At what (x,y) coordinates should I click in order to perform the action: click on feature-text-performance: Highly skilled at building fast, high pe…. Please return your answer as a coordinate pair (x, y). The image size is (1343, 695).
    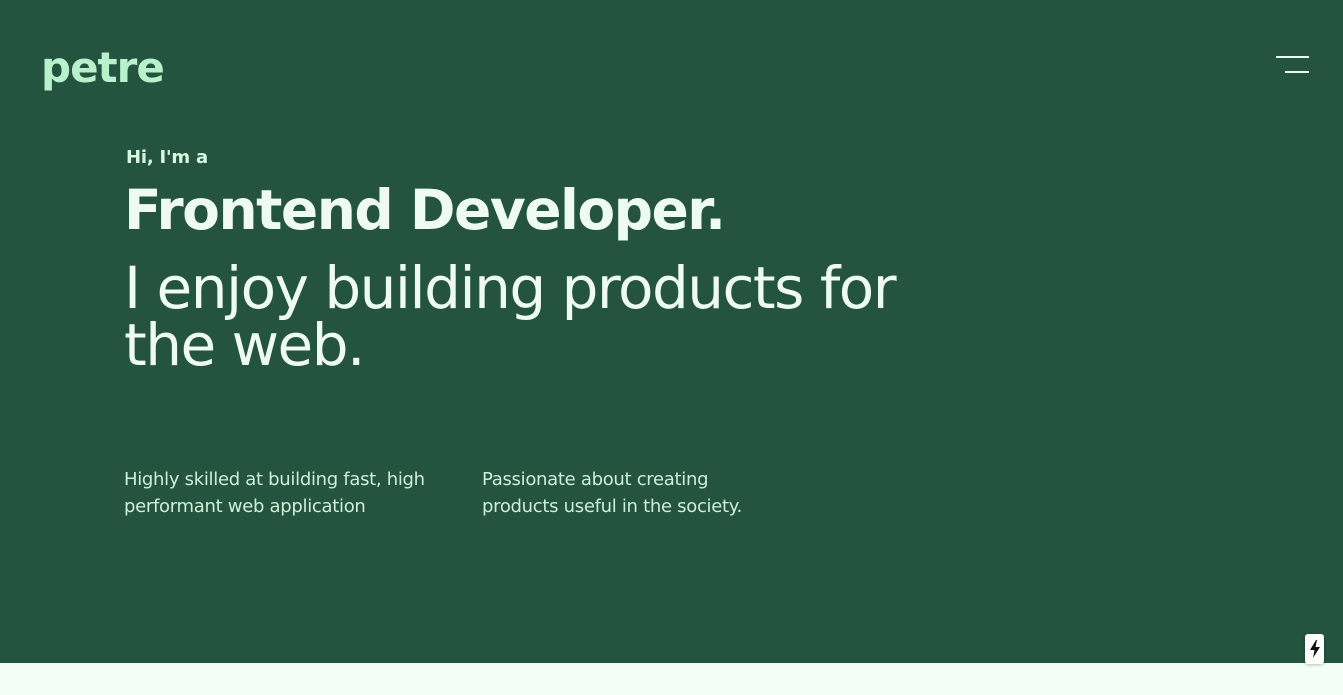
    Looking at the image, I should click on (274, 493).